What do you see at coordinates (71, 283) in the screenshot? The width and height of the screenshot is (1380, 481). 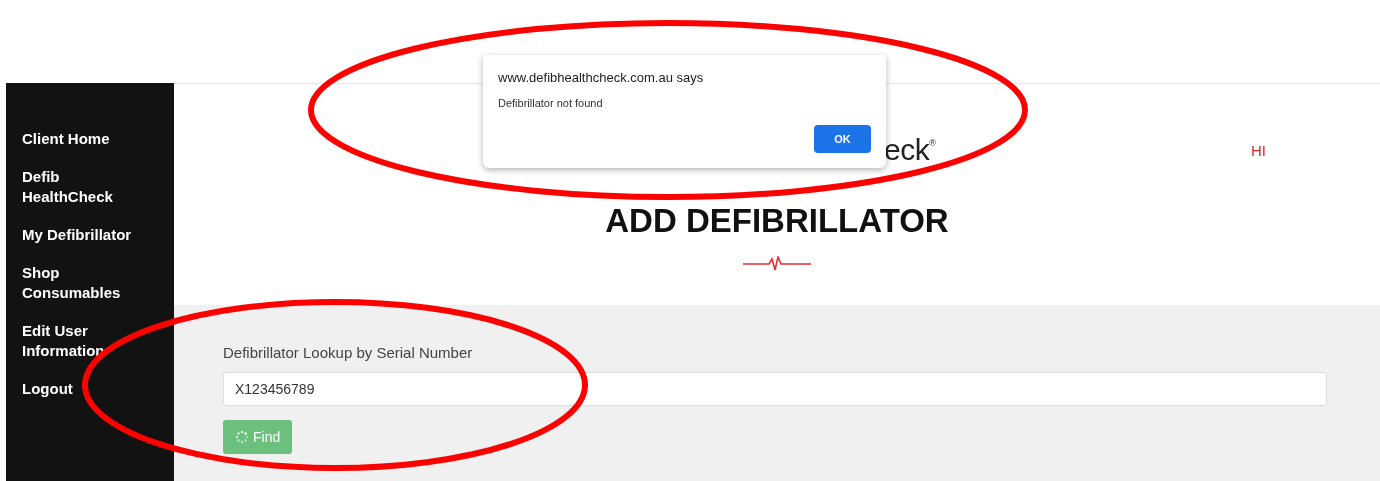 I see `sidebar-link: Shop Consumables` at bounding box center [71, 283].